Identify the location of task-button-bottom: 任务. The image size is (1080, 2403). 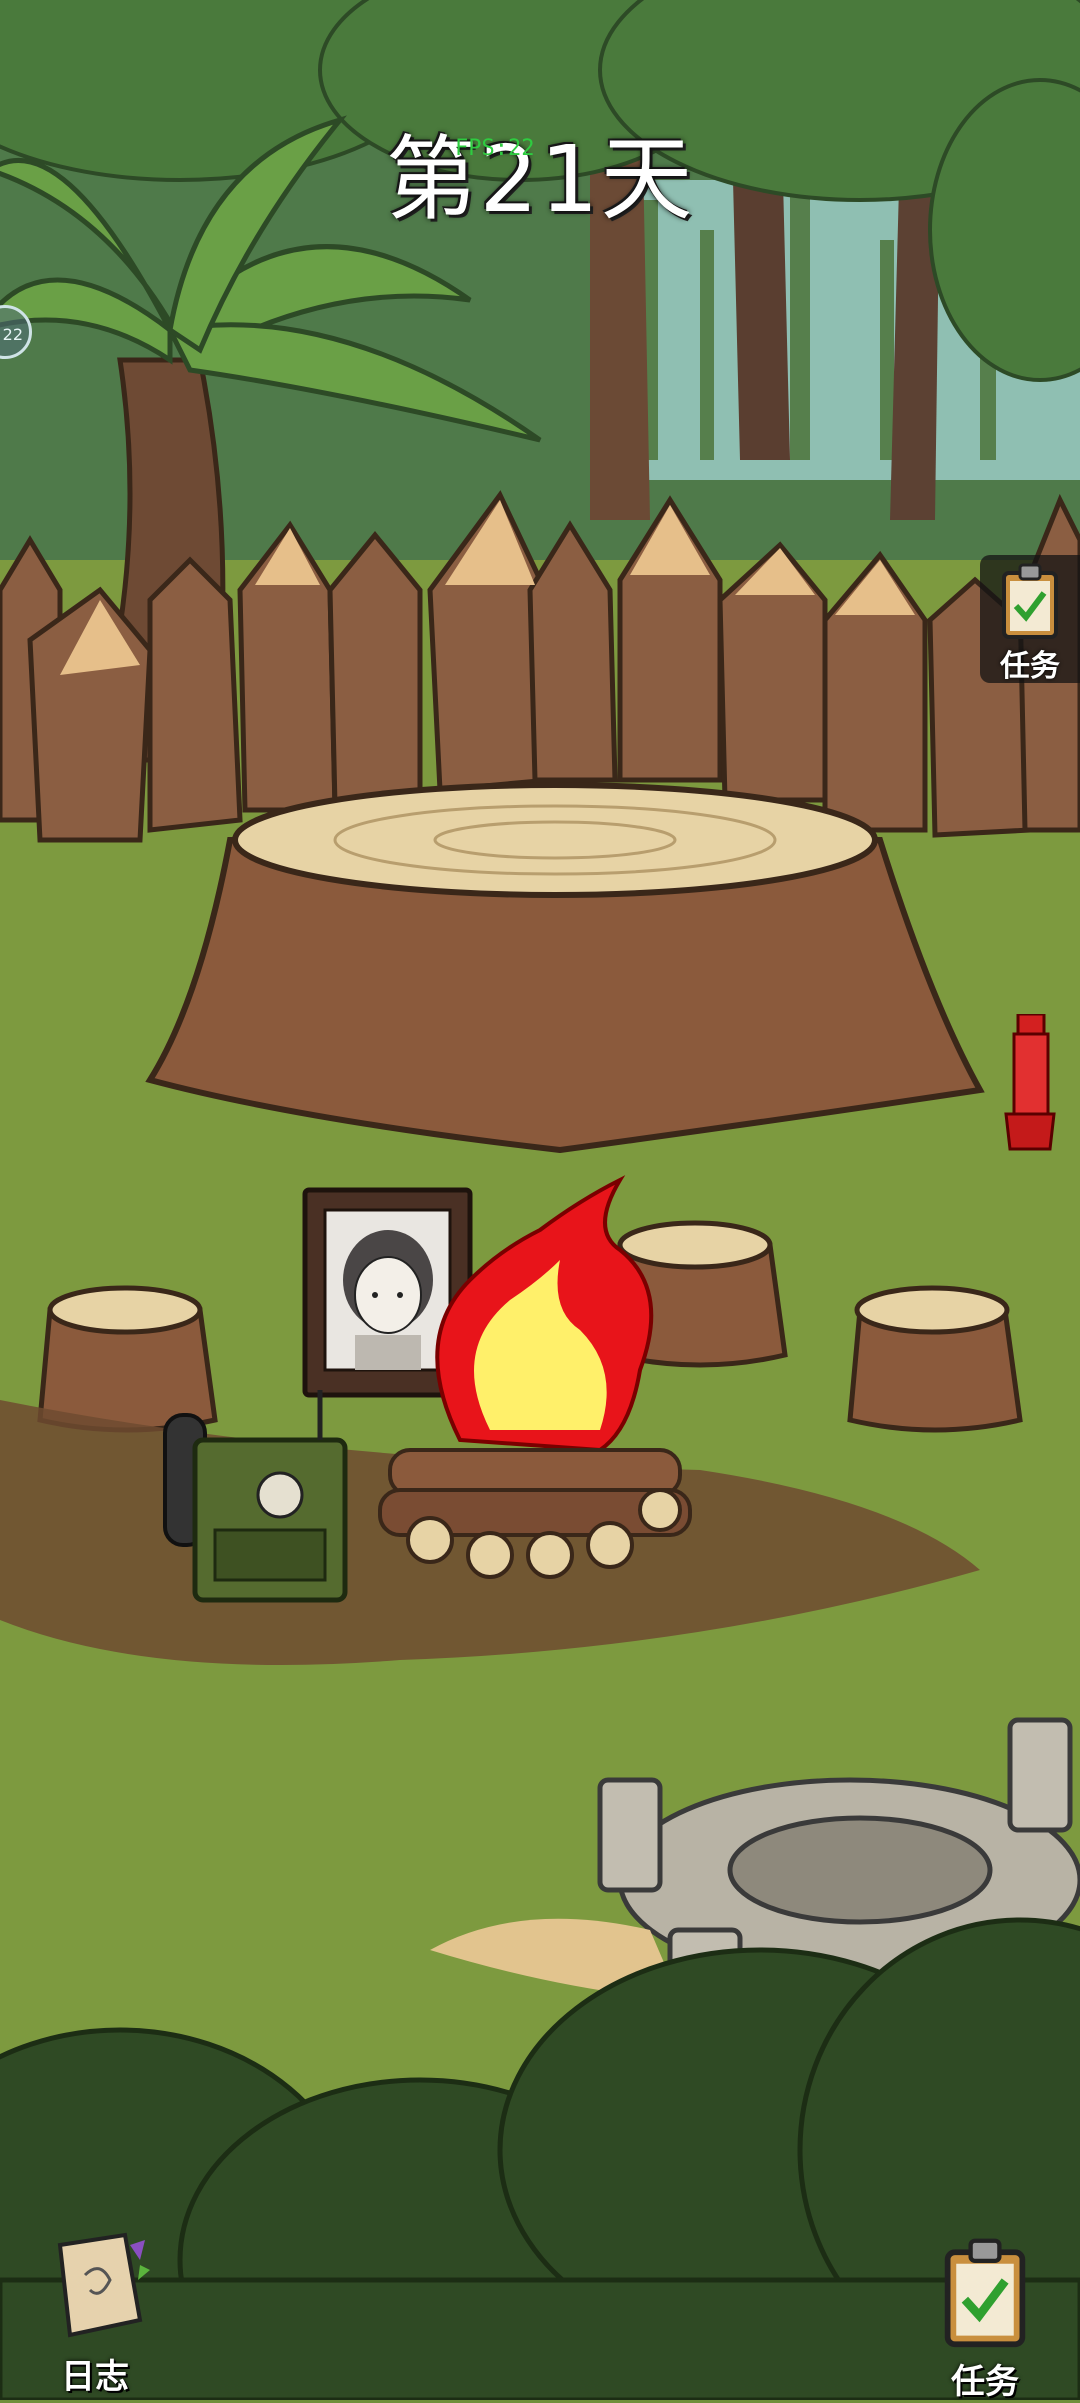
(985, 2319).